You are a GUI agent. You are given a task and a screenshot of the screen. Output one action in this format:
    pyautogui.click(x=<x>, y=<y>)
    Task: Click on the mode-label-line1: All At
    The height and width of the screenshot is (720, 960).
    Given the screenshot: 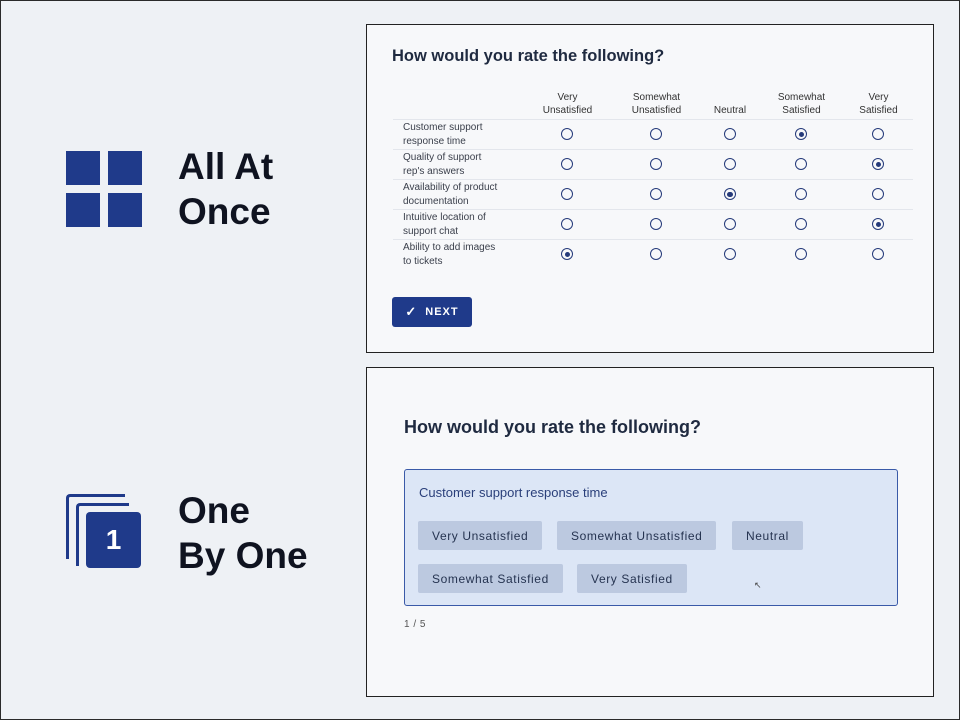 What is the action you would take?
    pyautogui.click(x=226, y=166)
    